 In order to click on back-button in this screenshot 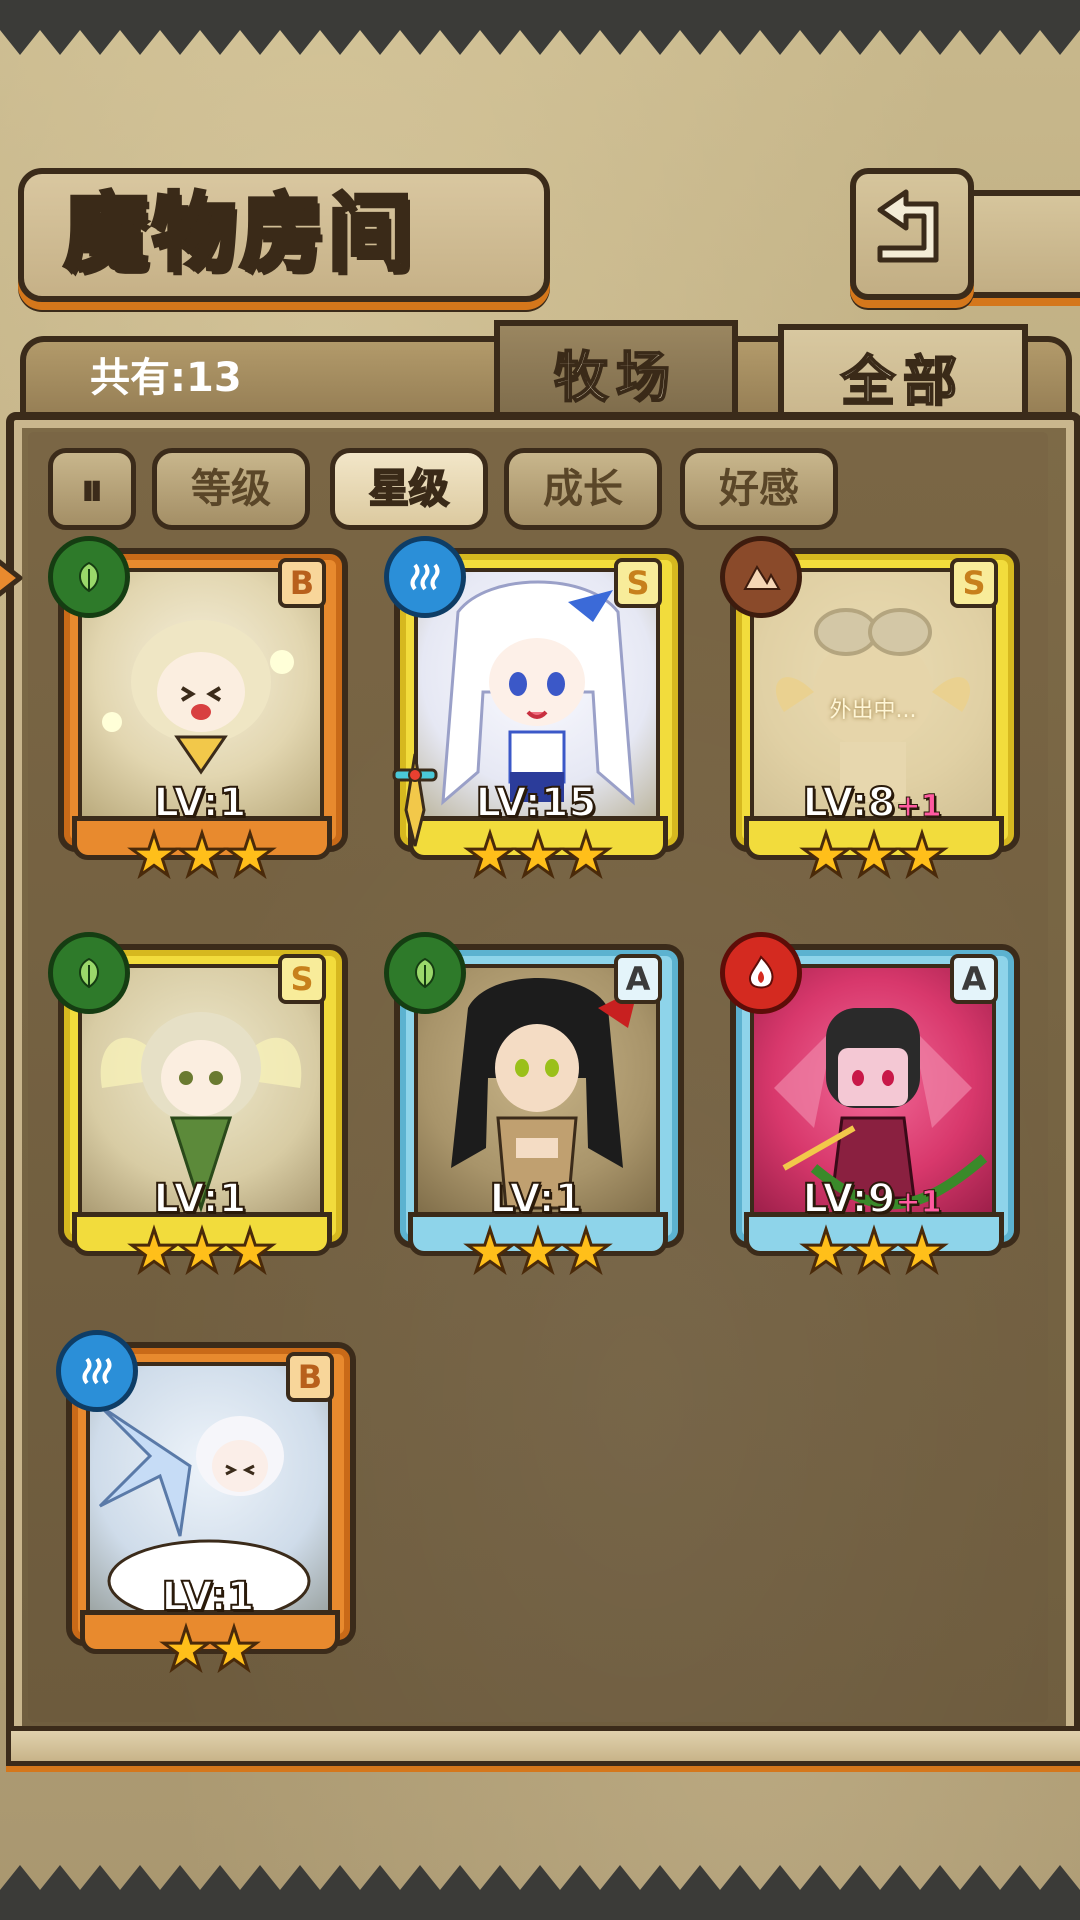, I will do `click(912, 234)`.